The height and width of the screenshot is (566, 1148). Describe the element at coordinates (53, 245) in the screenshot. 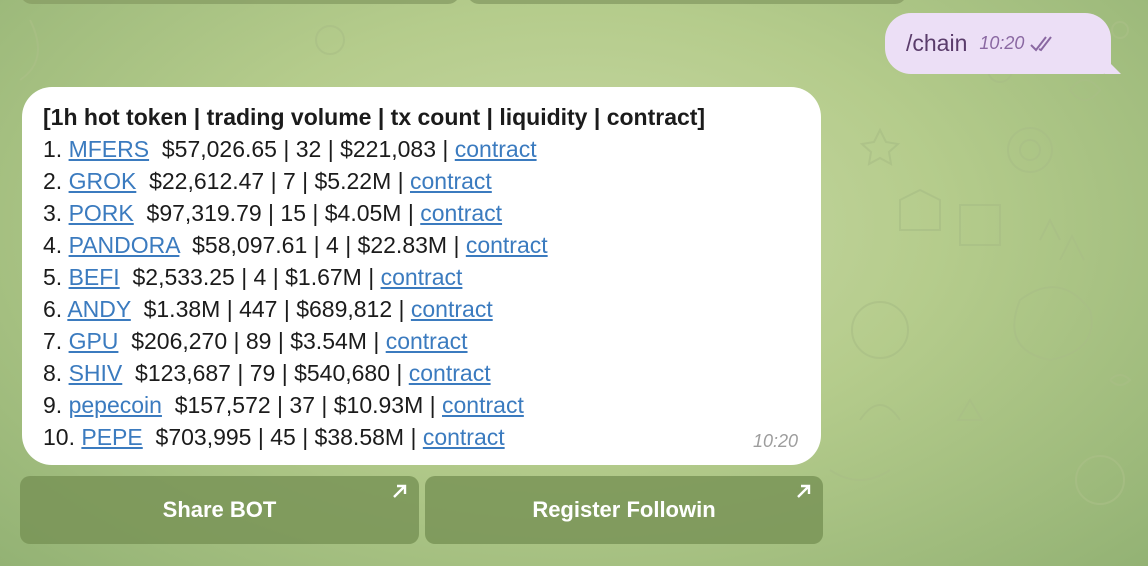

I see `token-rank: 4.` at that location.